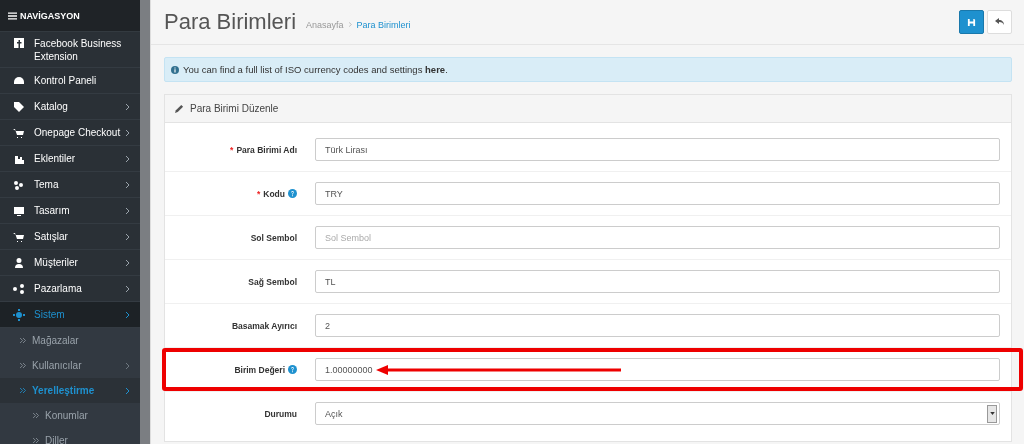  I want to click on save-button, so click(971, 22).